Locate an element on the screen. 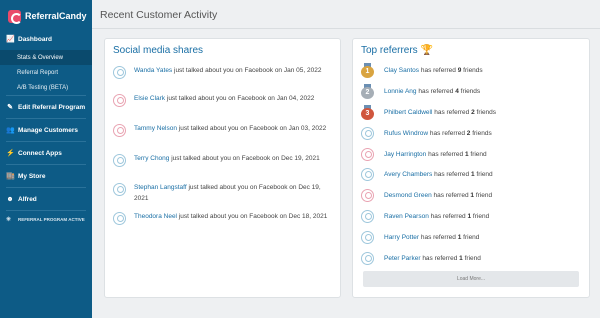 The image size is (600, 318). brand: ReferralCandy is located at coordinates (47, 16).